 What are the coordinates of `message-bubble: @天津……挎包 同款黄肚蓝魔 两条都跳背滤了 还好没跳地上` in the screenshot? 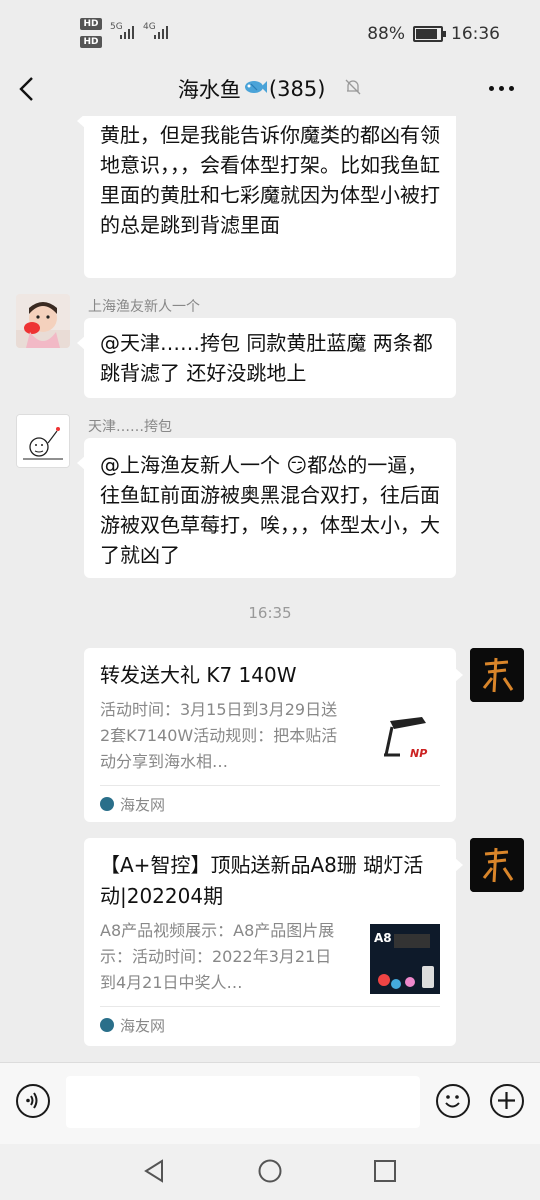 It's located at (266, 358).